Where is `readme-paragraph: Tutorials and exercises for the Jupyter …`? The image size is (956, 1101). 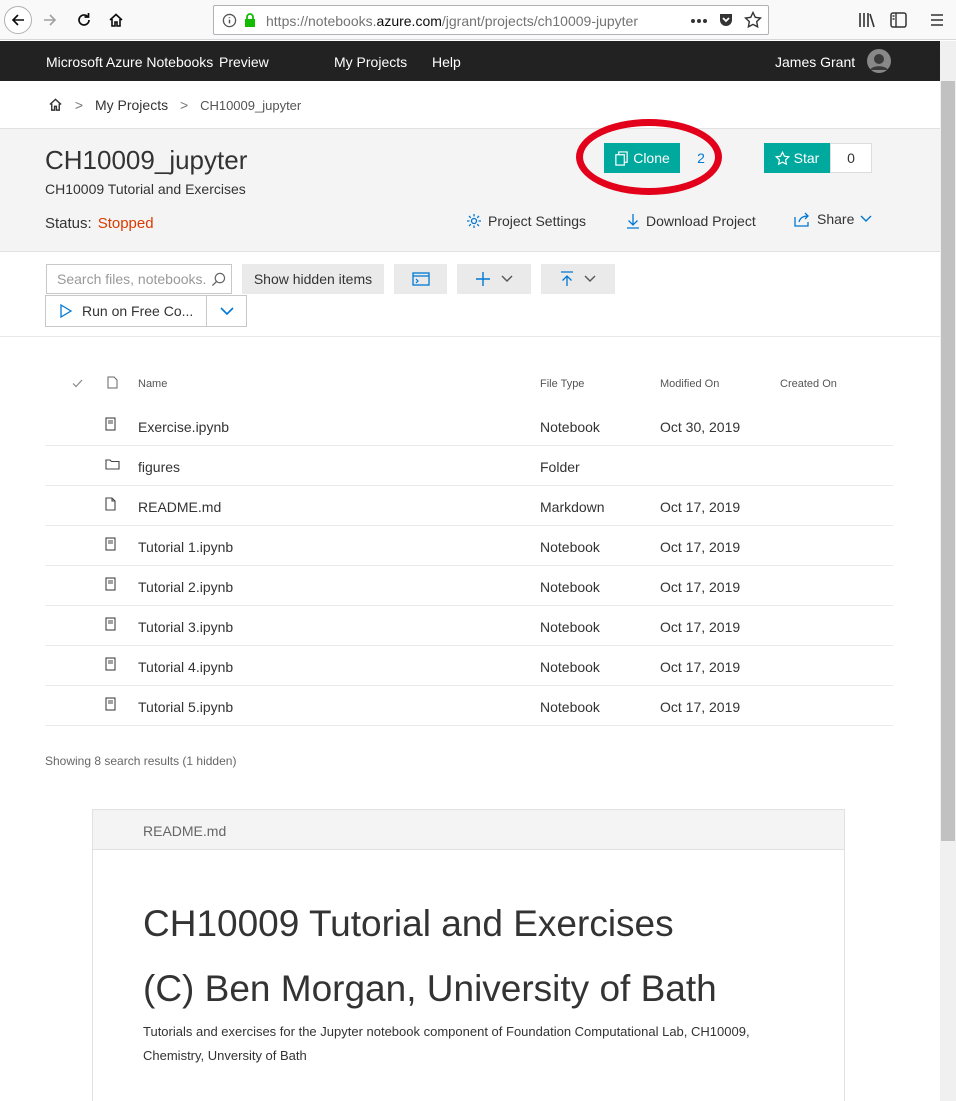
readme-paragraph: Tutorials and exercises for the Jupyter … is located at coordinates (446, 1043).